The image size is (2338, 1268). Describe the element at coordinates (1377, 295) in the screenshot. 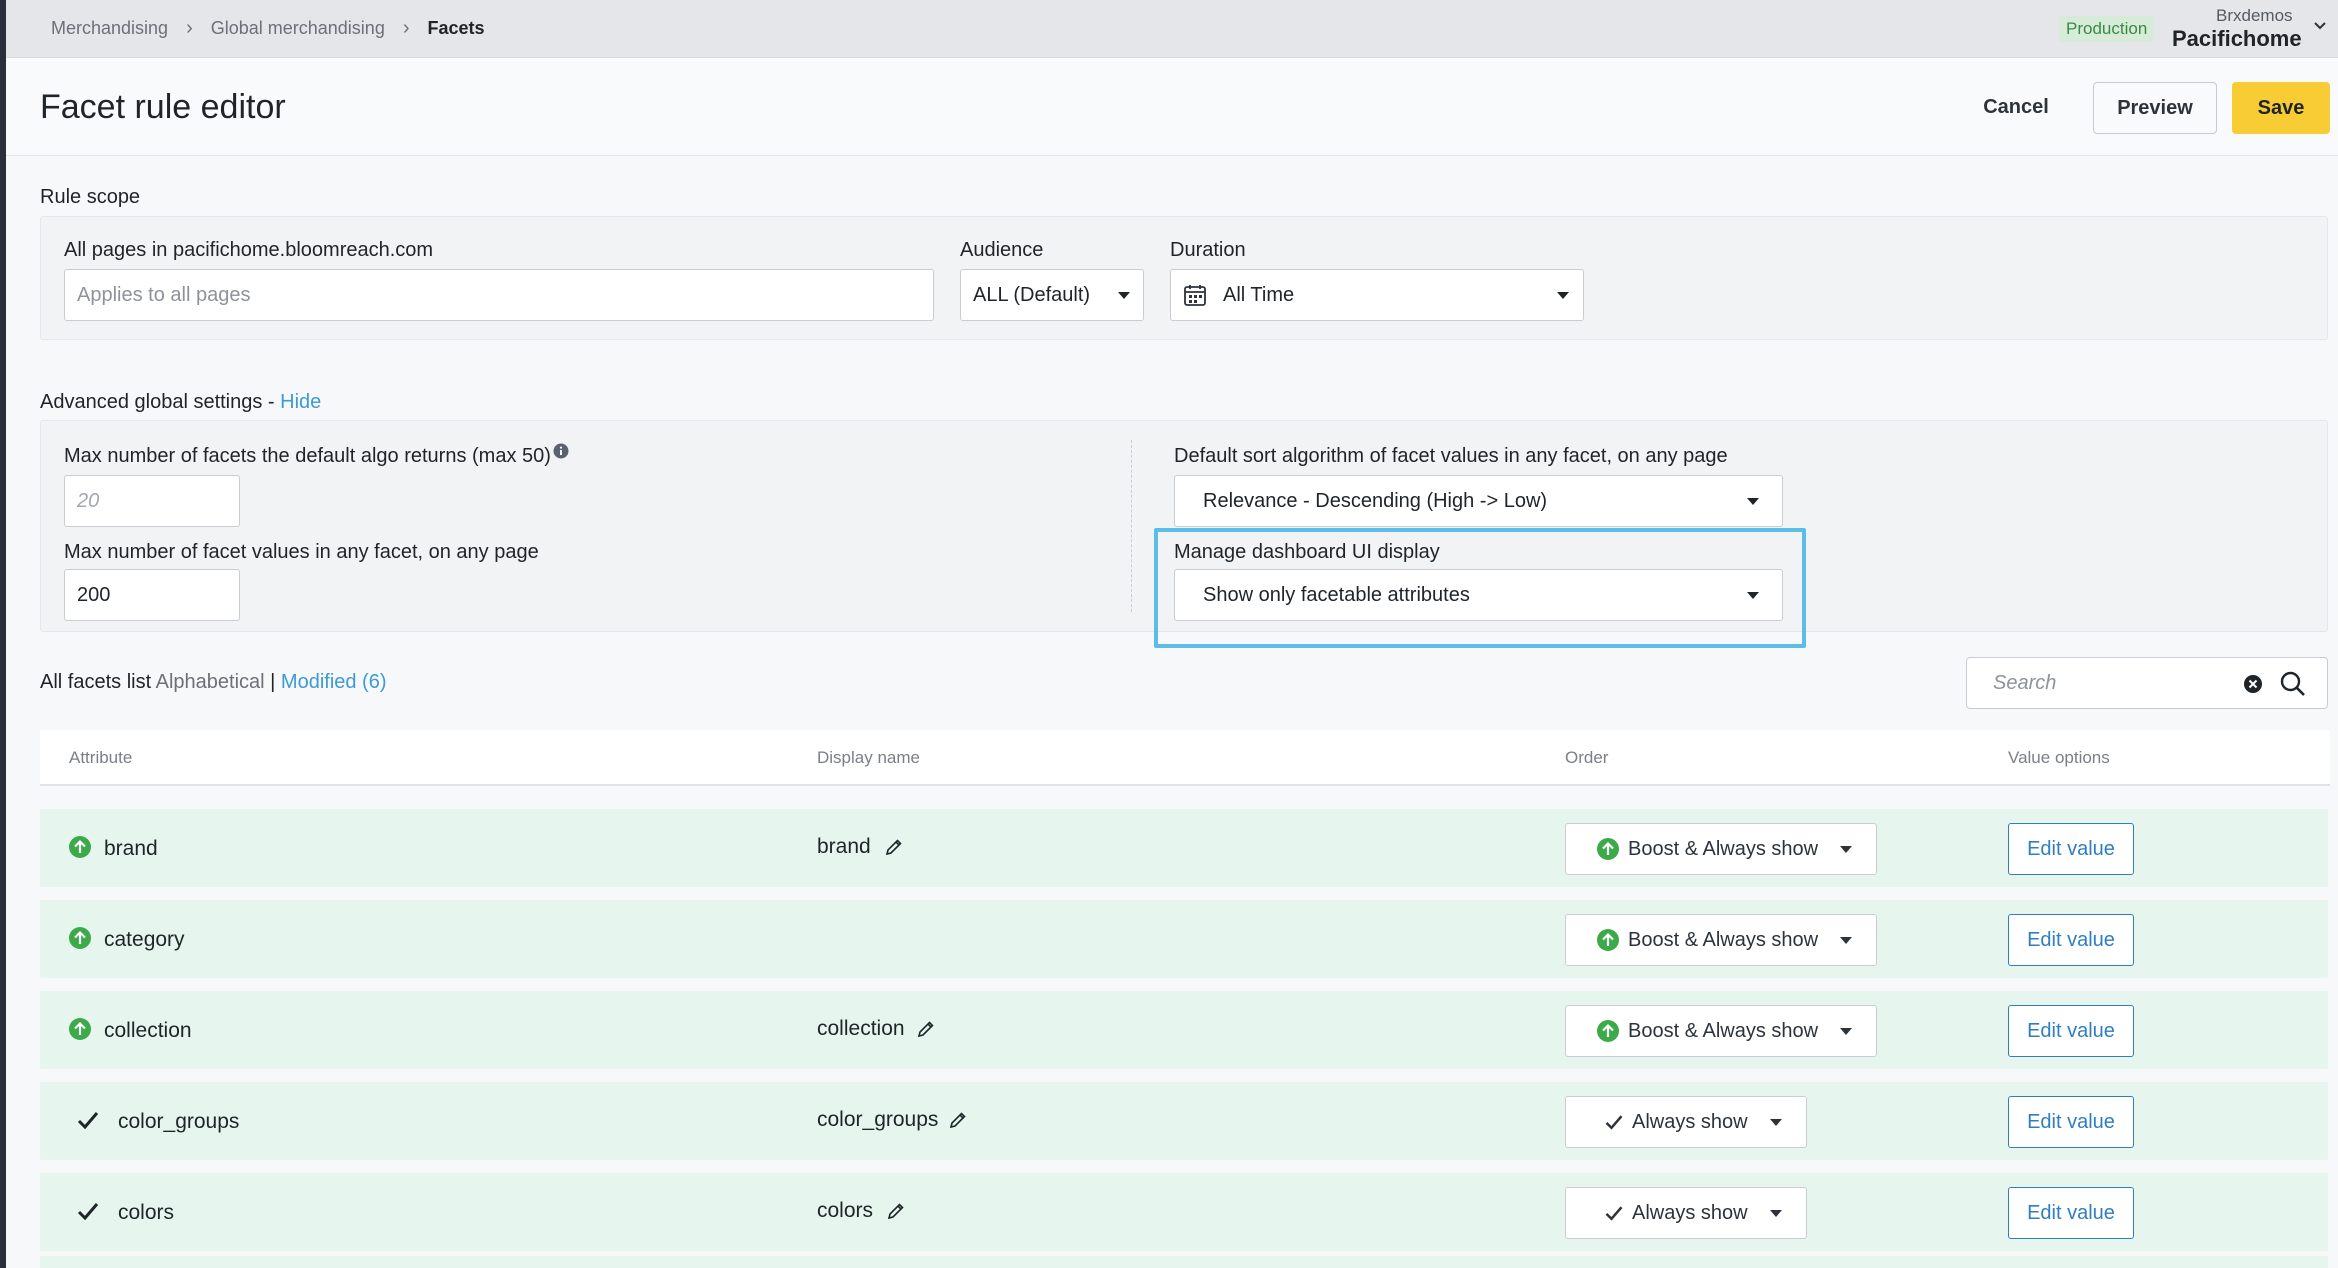

I see `duration-select: All Time` at that location.